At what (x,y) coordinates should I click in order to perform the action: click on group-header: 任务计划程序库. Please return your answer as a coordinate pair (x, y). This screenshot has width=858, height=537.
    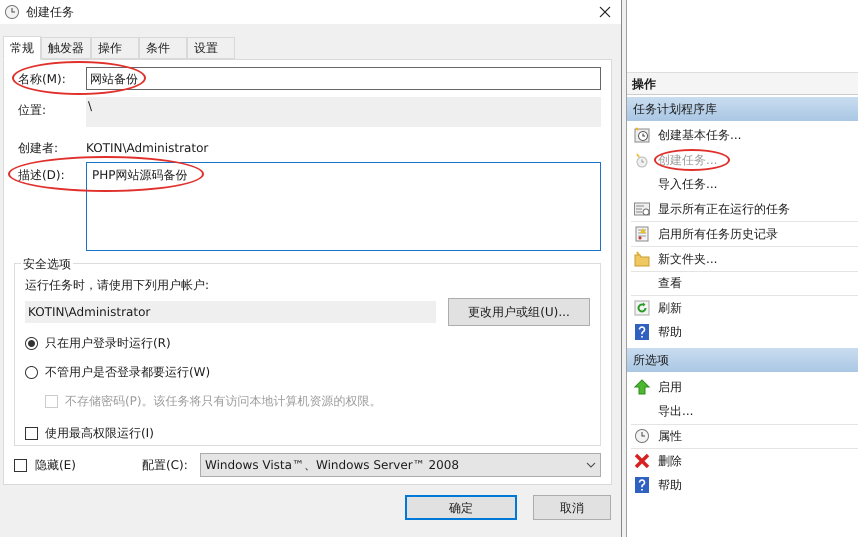
    Looking at the image, I should click on (742, 109).